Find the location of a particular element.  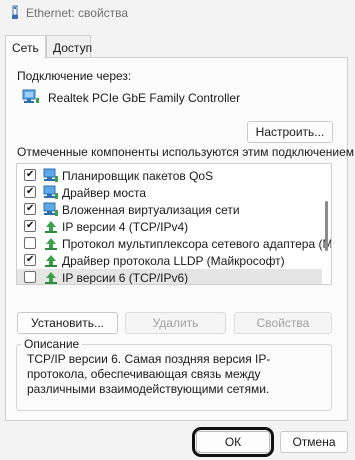

ok-button: ОК is located at coordinates (233, 442).